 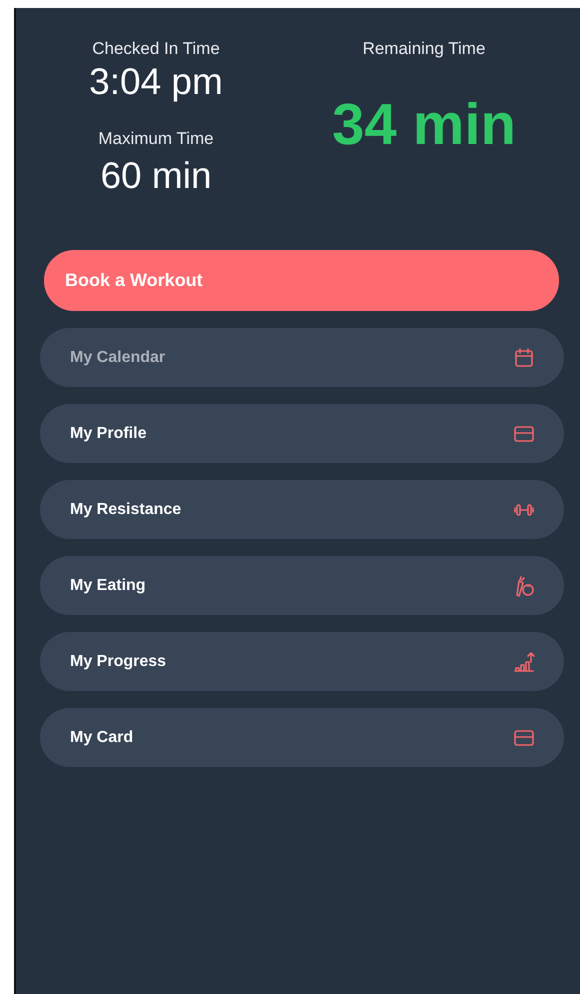 What do you see at coordinates (424, 49) in the screenshot?
I see `stat-label: Remaining Time` at bounding box center [424, 49].